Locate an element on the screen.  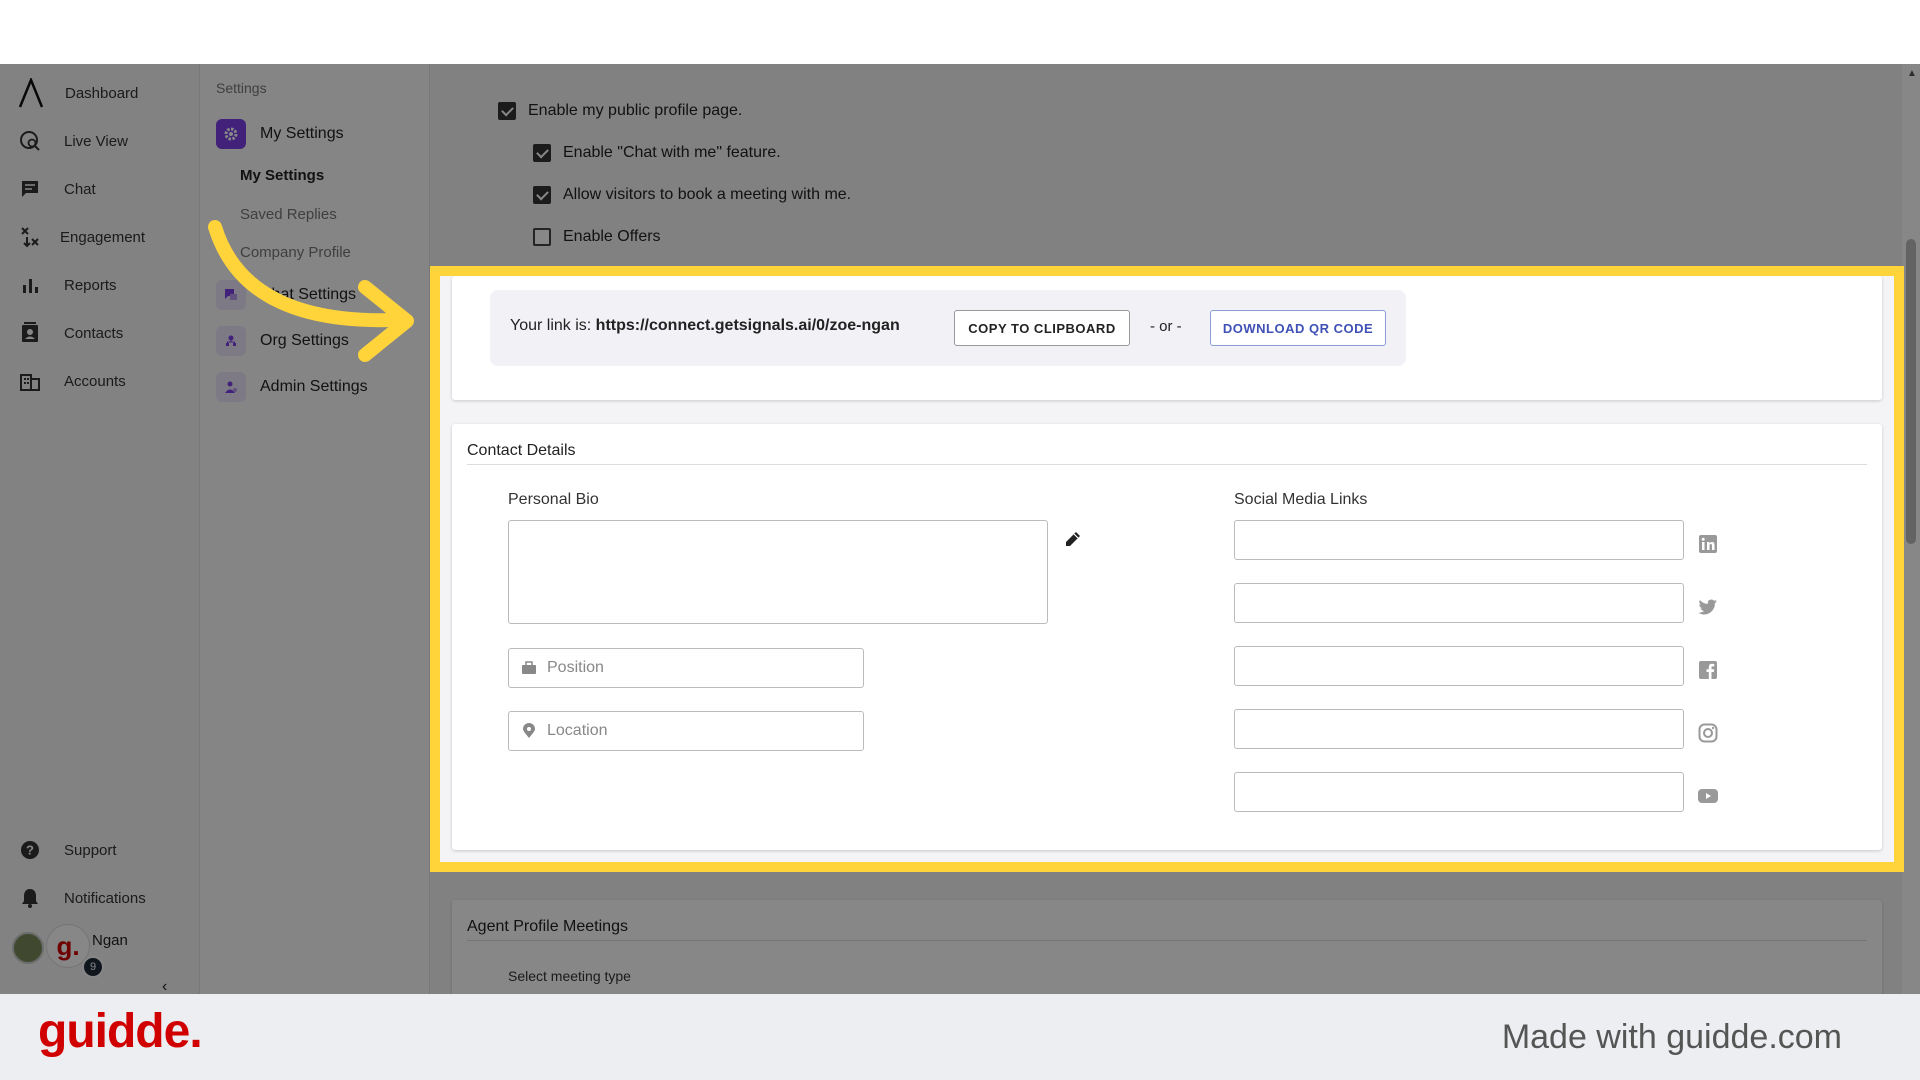
nav-notifications-label: Notifications is located at coordinates (105, 898).